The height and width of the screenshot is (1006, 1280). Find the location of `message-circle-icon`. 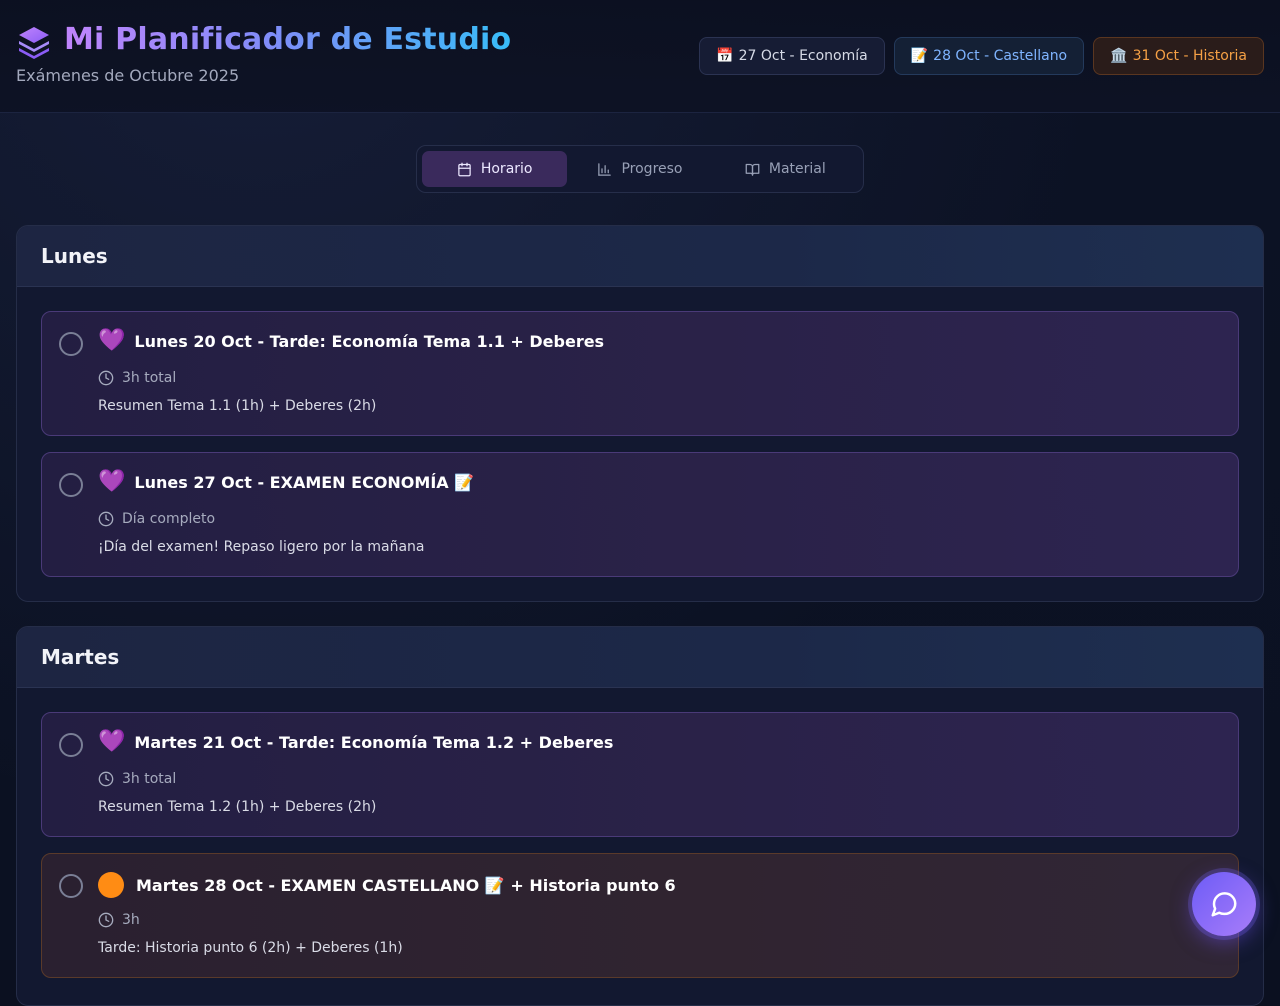

message-circle-icon is located at coordinates (1224, 904).